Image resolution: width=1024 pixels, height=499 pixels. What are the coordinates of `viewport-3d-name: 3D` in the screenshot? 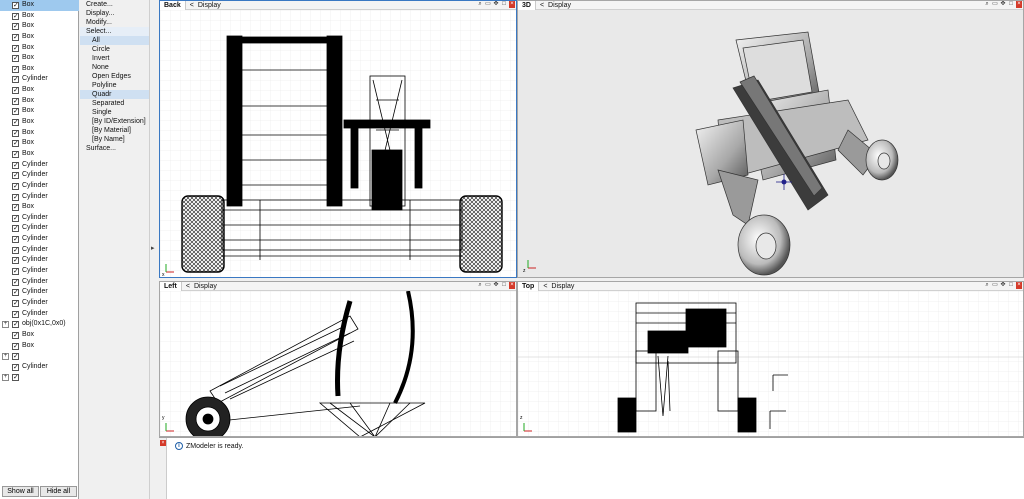 It's located at (527, 5).